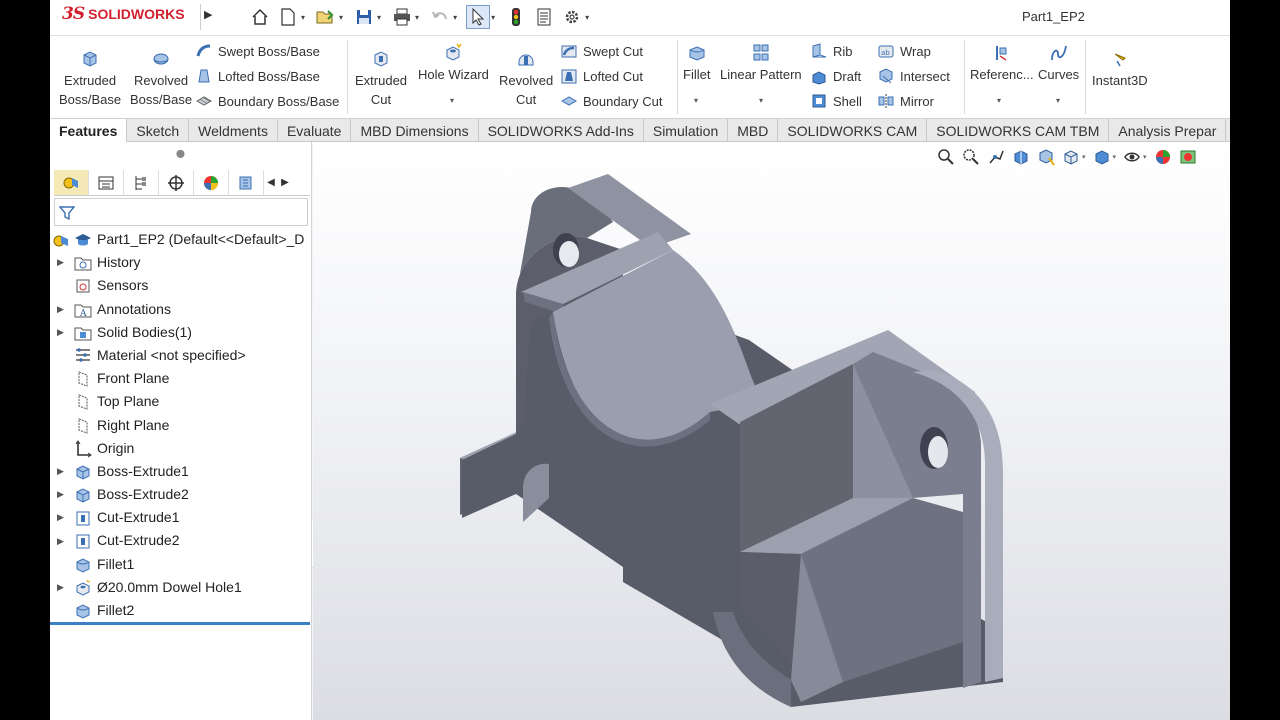  What do you see at coordinates (181, 494) in the screenshot?
I see `tree-item-boss-extrude2: ▶ Boss-Extrude2` at bounding box center [181, 494].